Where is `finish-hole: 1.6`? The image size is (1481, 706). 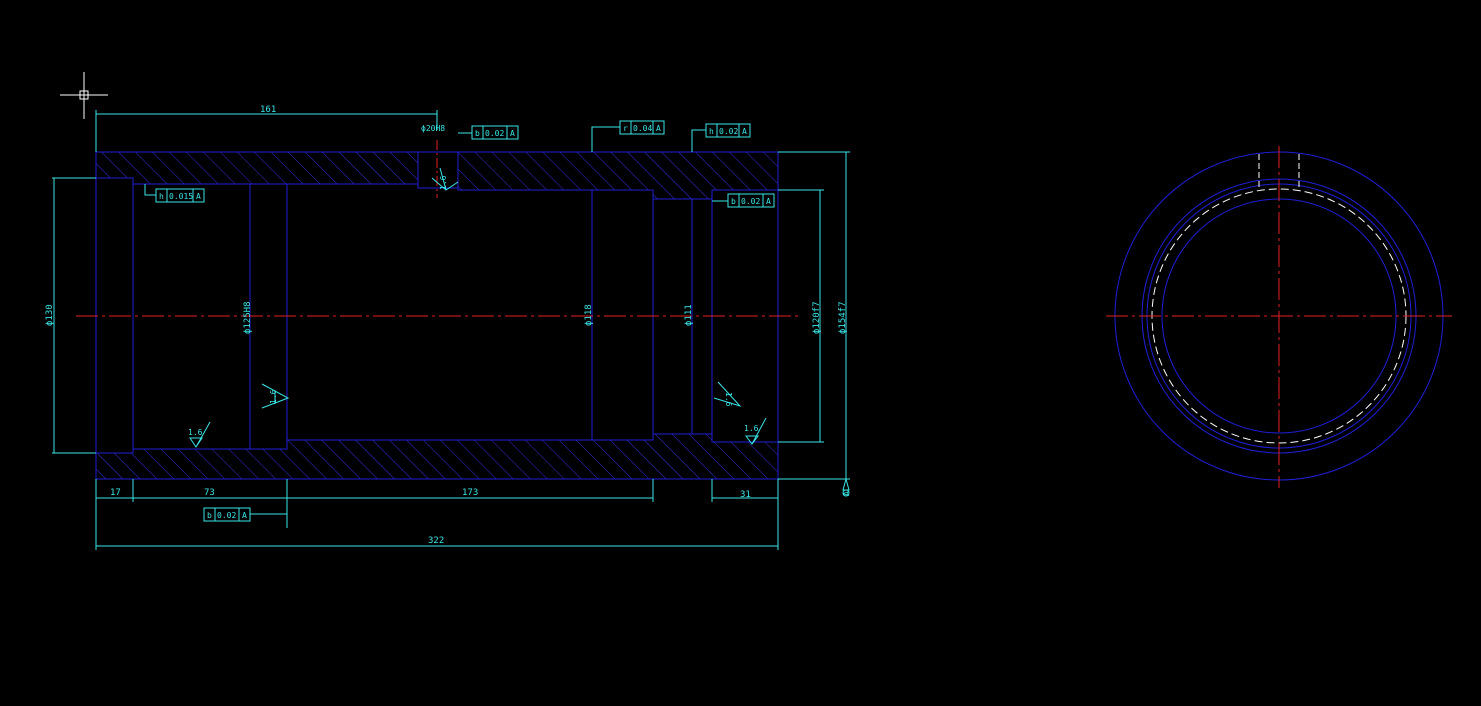
finish-hole: 1.6 is located at coordinates (443, 182).